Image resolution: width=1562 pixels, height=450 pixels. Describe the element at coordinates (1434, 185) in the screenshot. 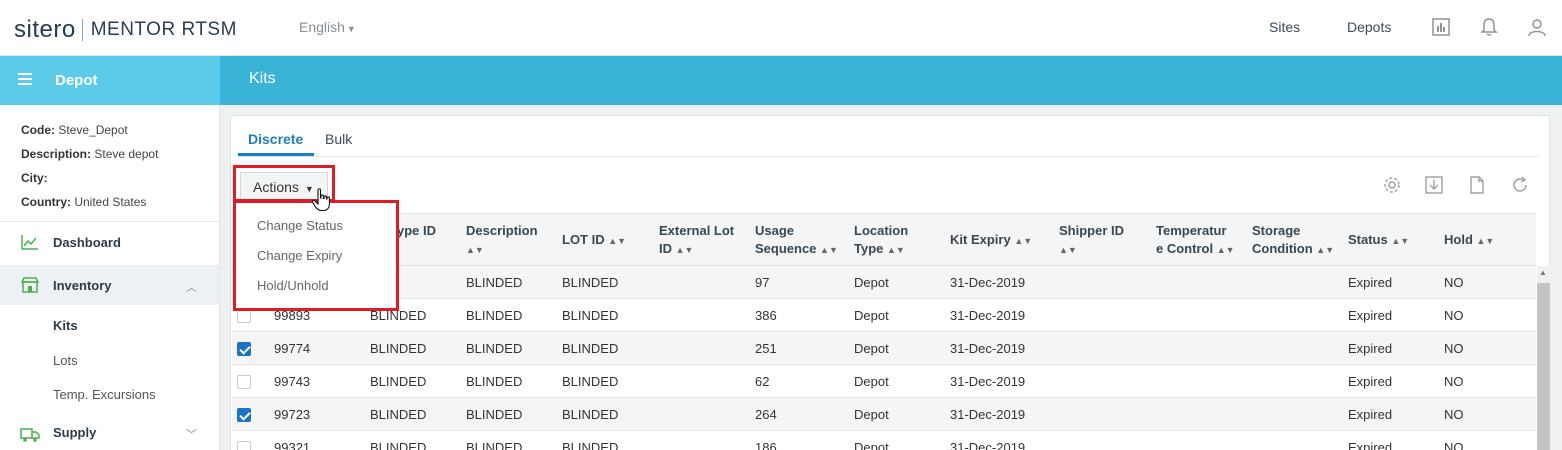

I see `download-icon` at that location.